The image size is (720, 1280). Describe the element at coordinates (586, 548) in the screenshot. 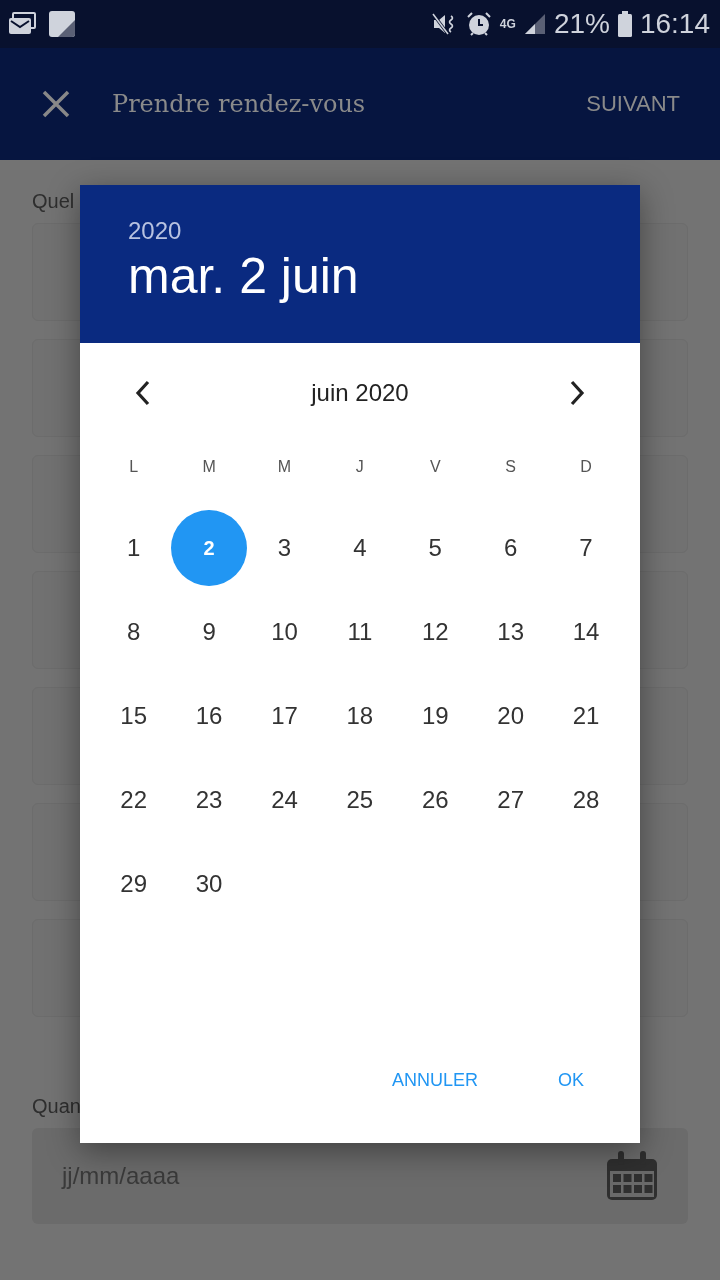

I see `day-button: 7` at that location.